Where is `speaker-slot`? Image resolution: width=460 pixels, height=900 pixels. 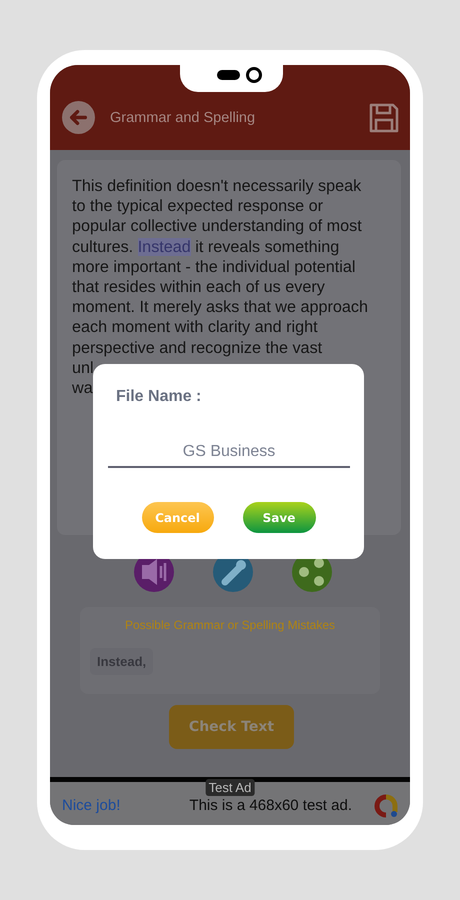 speaker-slot is located at coordinates (228, 75).